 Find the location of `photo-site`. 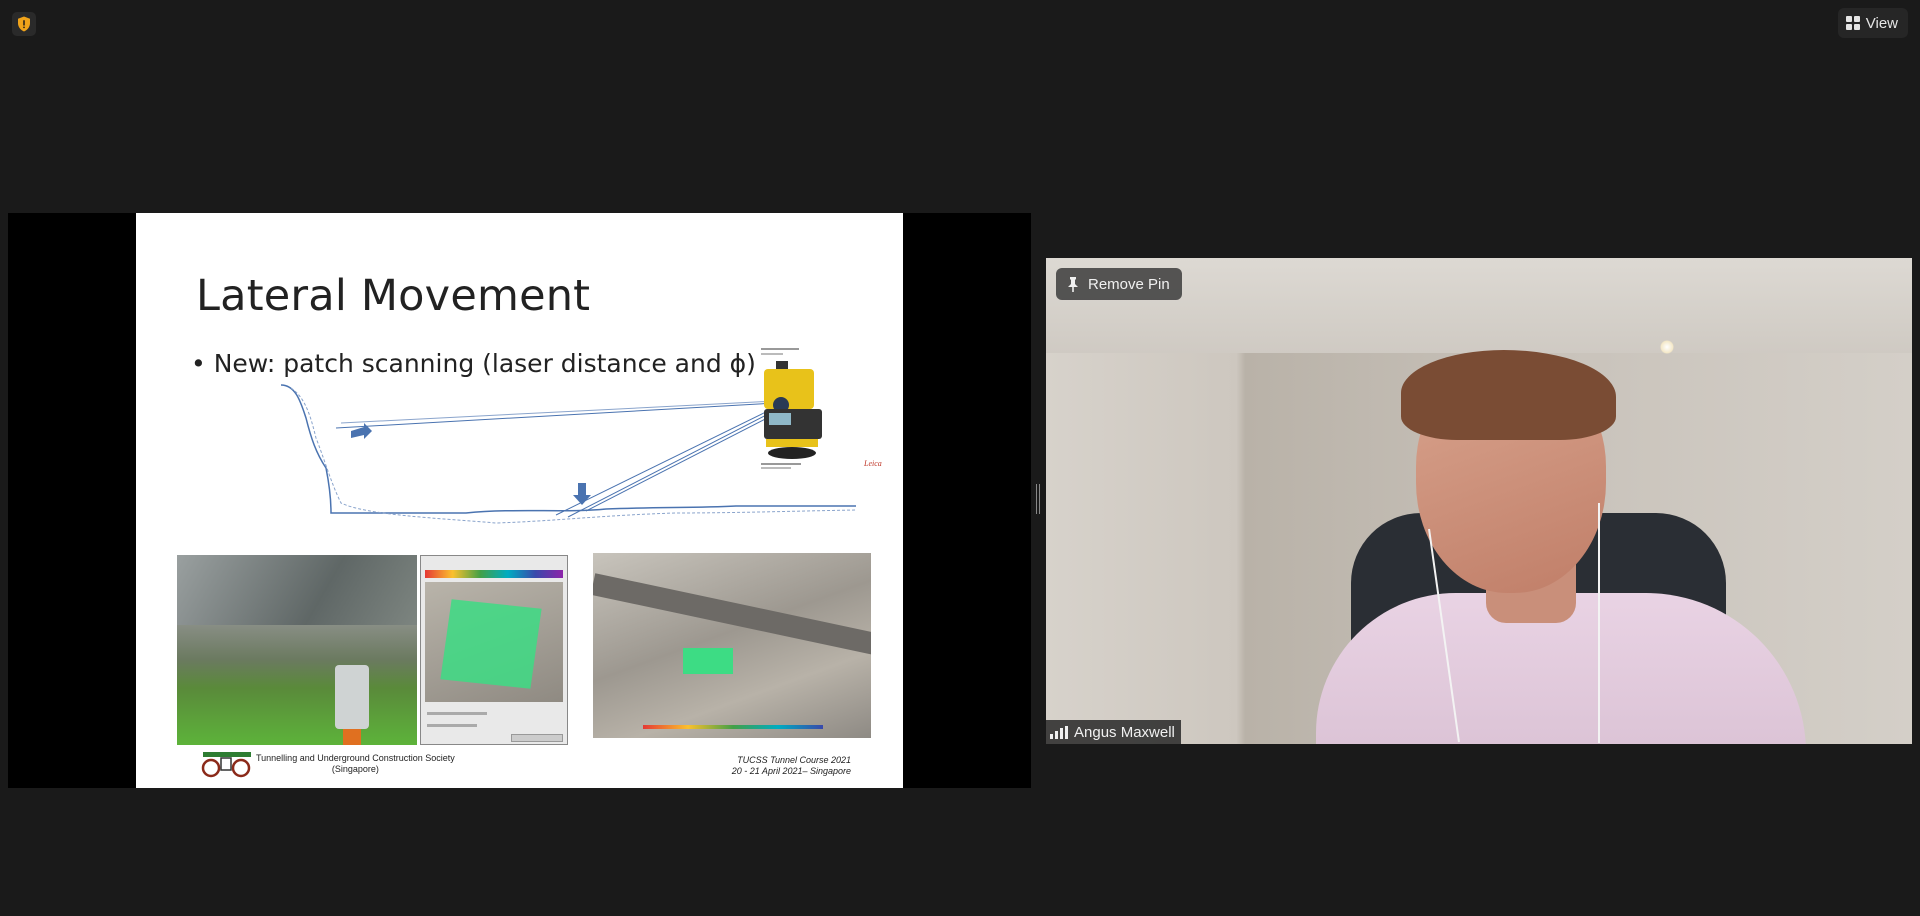

photo-site is located at coordinates (297, 650).